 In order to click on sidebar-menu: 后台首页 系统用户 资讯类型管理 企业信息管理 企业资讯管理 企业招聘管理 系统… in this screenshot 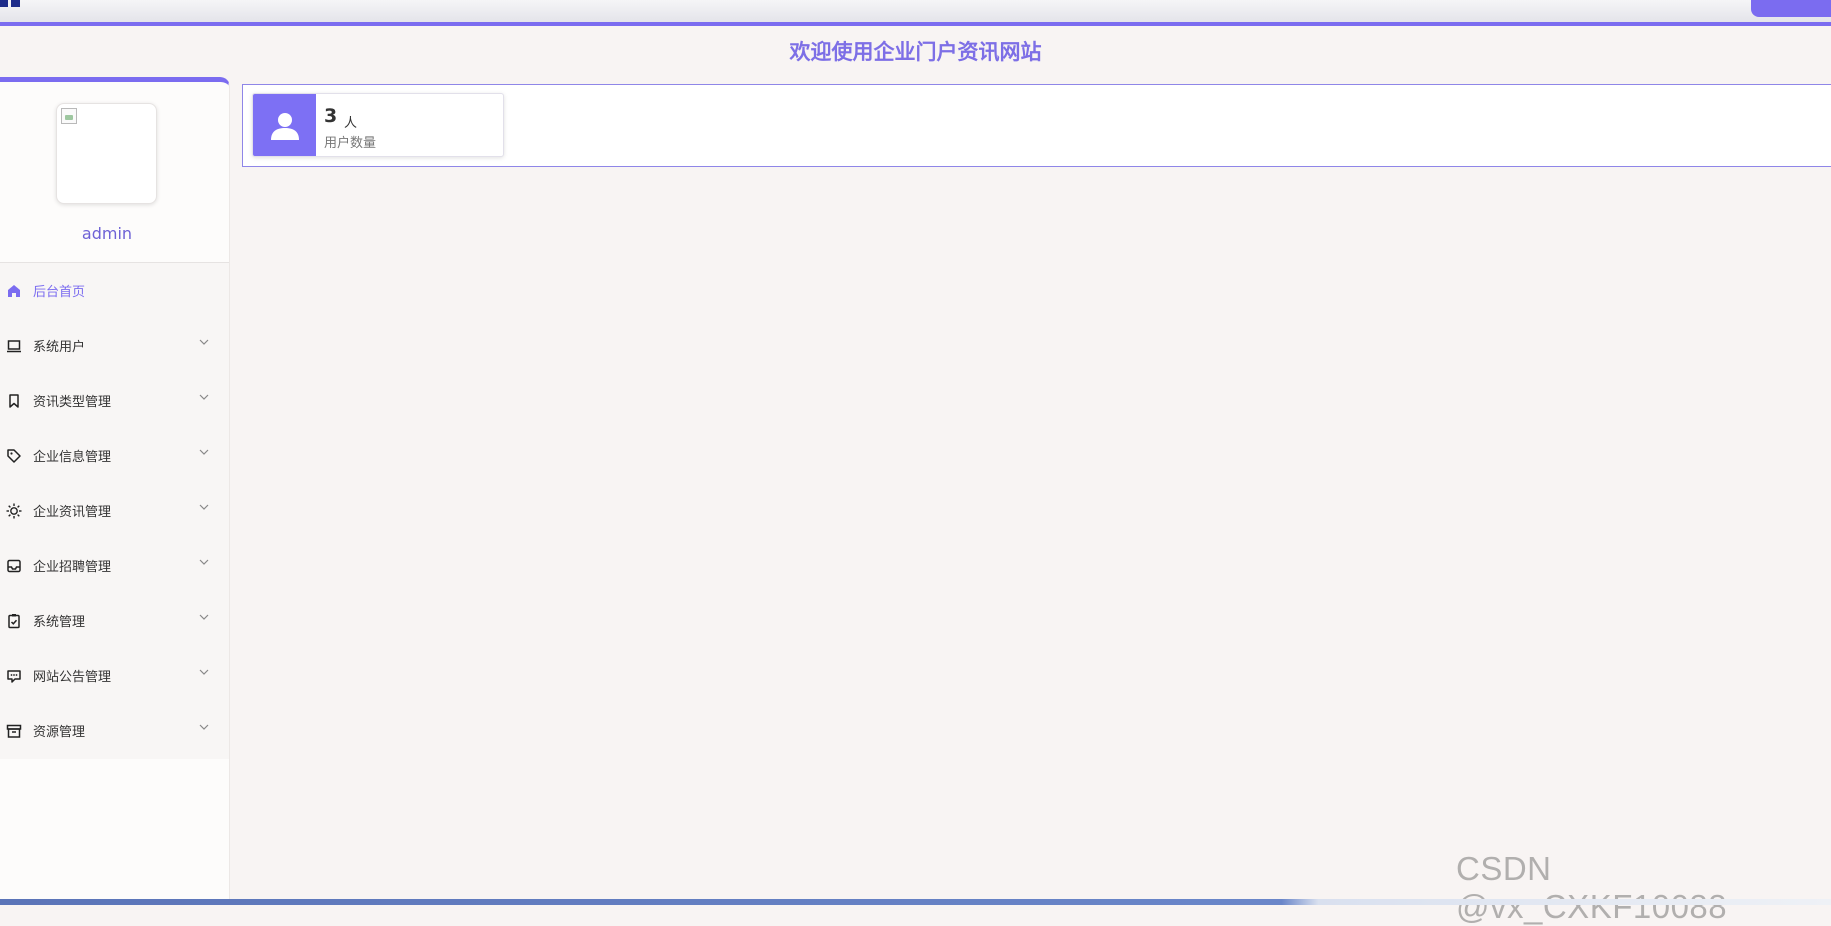, I will do `click(114, 511)`.